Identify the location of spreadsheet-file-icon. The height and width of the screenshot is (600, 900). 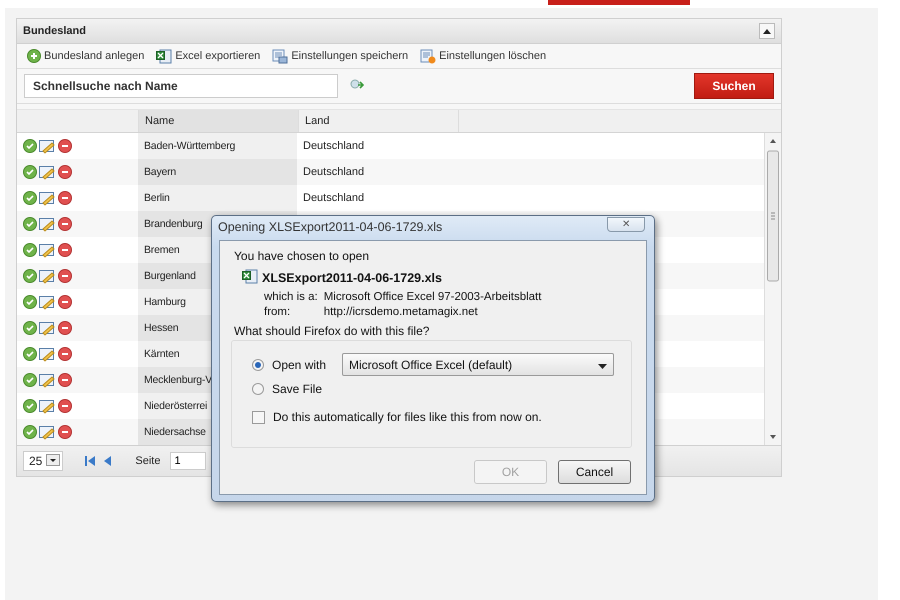
(250, 276).